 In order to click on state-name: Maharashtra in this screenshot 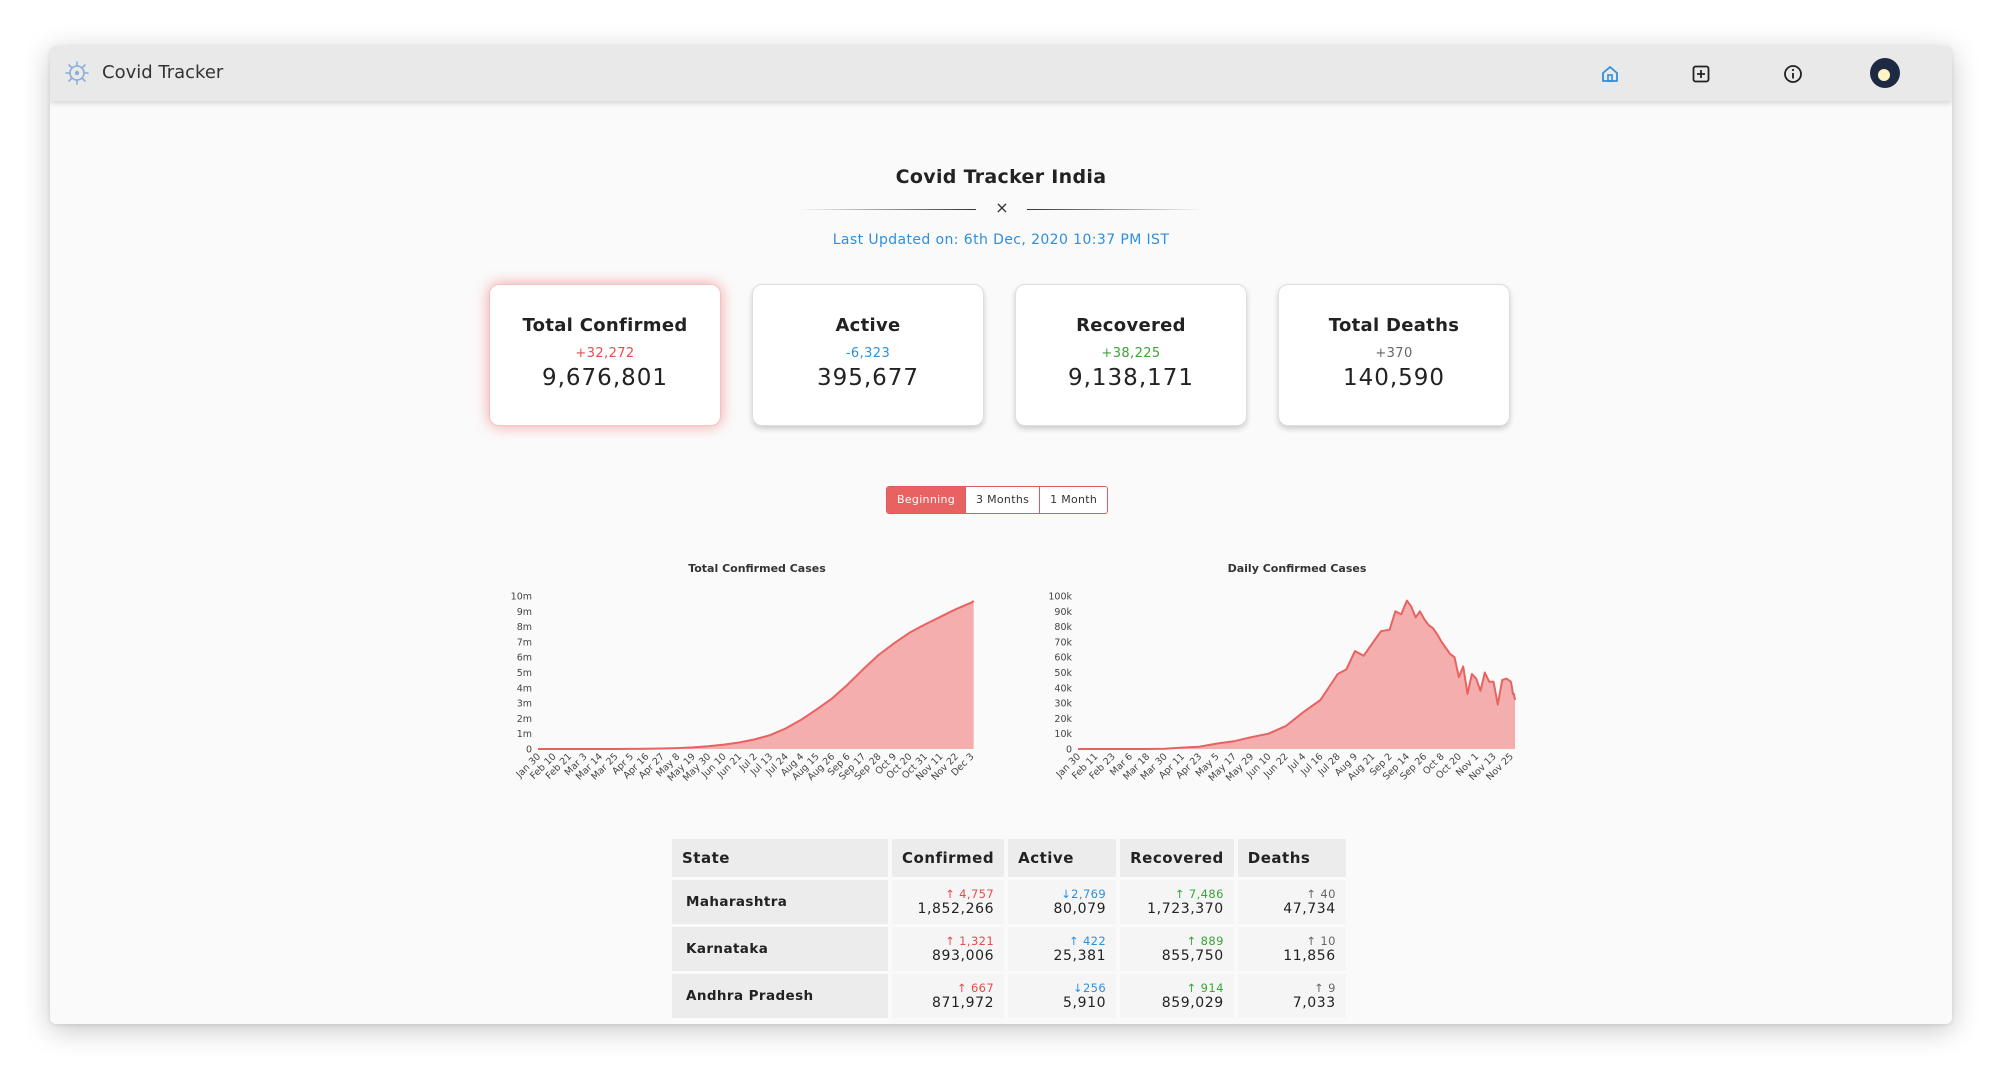, I will do `click(780, 902)`.